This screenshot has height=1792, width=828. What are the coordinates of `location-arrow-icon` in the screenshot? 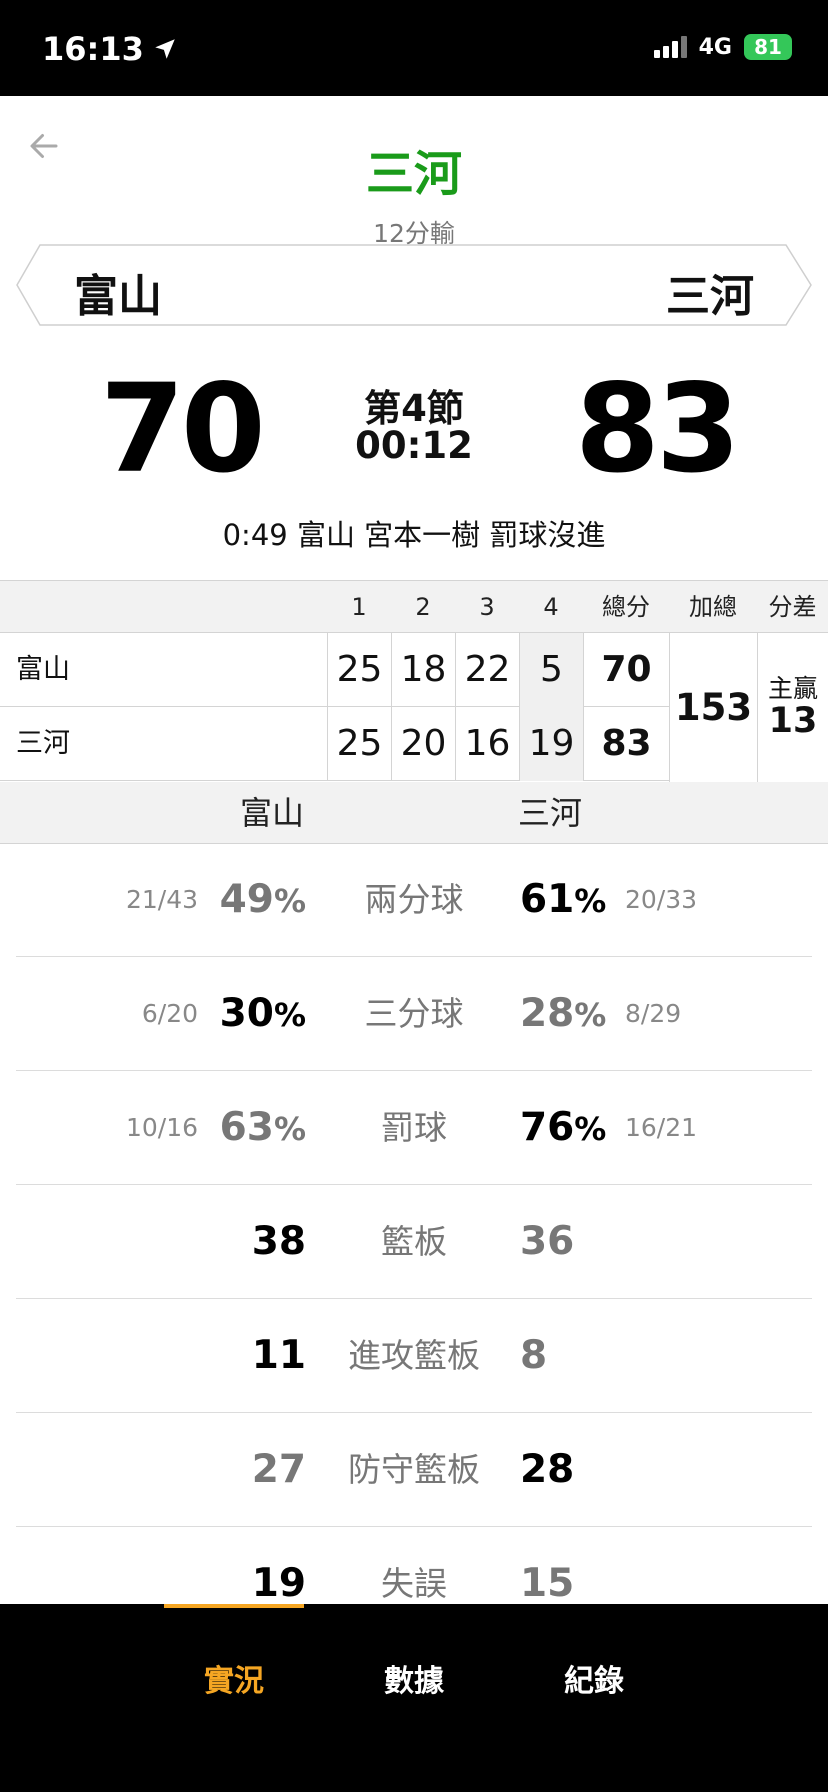 It's located at (165, 49).